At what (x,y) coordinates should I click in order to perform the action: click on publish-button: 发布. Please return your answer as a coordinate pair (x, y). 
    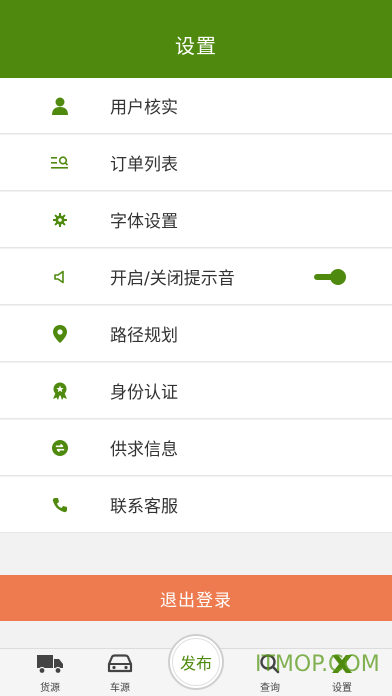
    Looking at the image, I should click on (196, 662).